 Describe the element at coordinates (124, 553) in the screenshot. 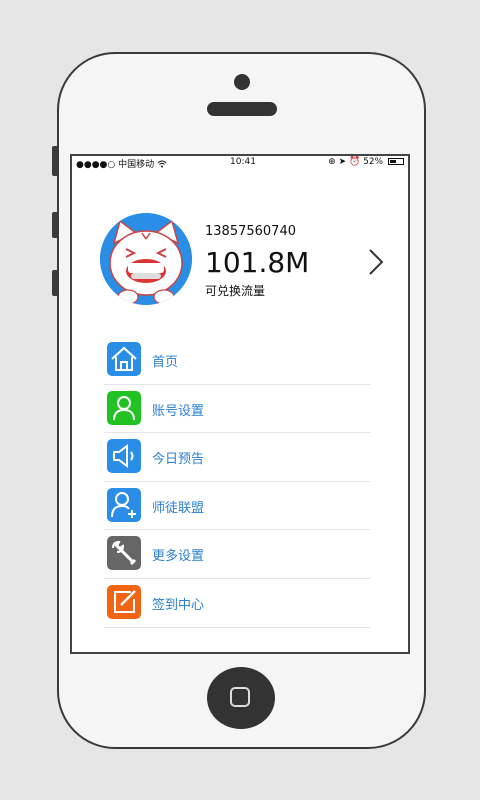

I see `wrench-icon` at that location.